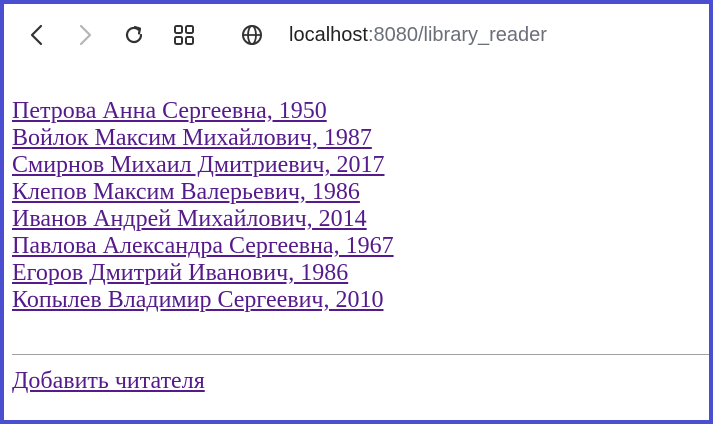 The image size is (713, 424). What do you see at coordinates (203, 246) in the screenshot?
I see `reader-link: Павлова Александра Сергеевна, 1967` at bounding box center [203, 246].